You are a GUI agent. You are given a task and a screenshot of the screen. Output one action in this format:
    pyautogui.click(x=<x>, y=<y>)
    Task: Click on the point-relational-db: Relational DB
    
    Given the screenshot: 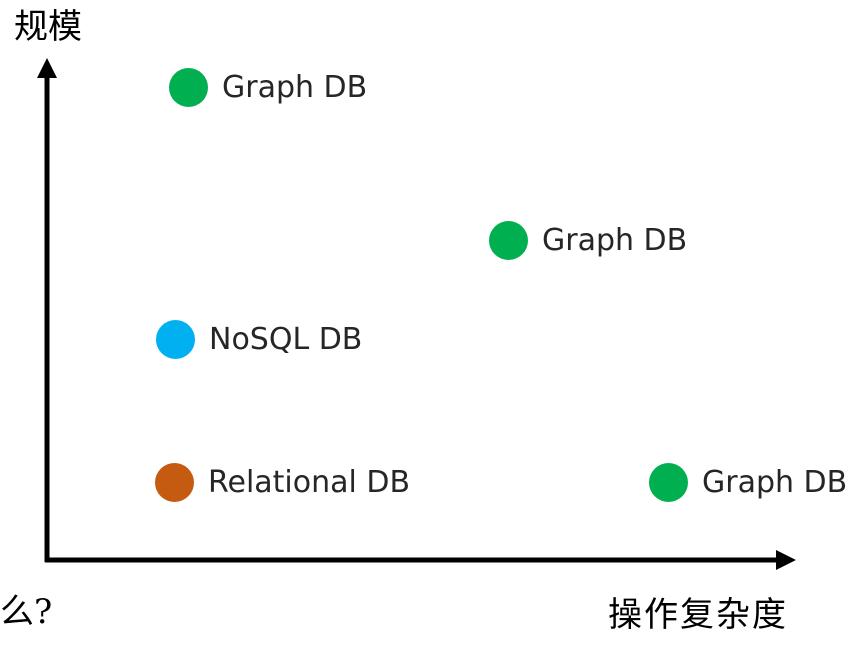 What is the action you would take?
    pyautogui.click(x=282, y=482)
    